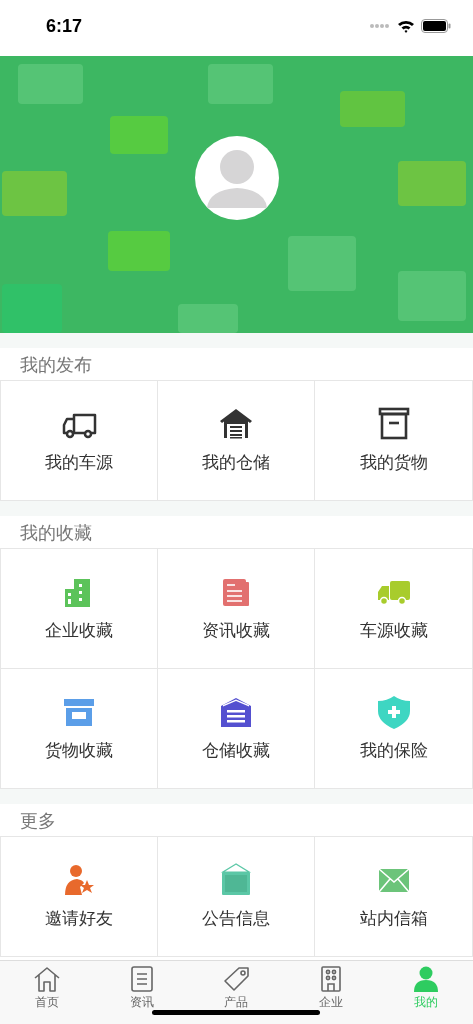 This screenshot has width=473, height=1024. I want to click on signal-icon, so click(380, 26).